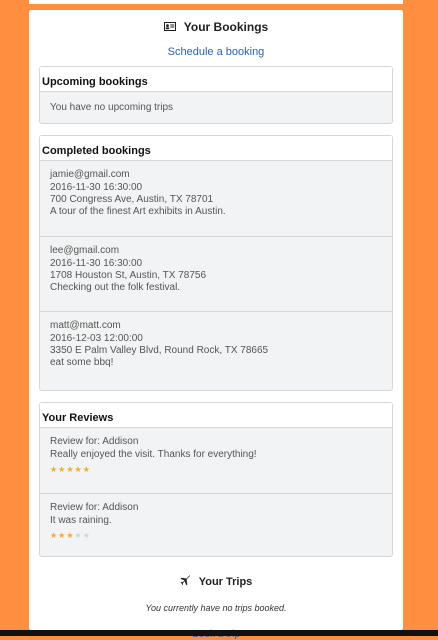 Image resolution: width=438 pixels, height=640 pixels. What do you see at coordinates (226, 27) in the screenshot?
I see `page-title: Your Bookings` at bounding box center [226, 27].